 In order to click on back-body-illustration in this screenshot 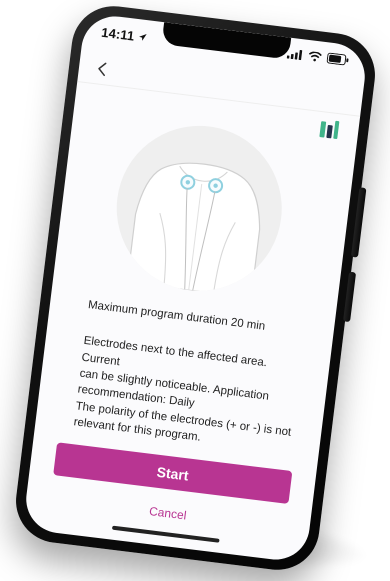, I will do `click(193, 230)`.